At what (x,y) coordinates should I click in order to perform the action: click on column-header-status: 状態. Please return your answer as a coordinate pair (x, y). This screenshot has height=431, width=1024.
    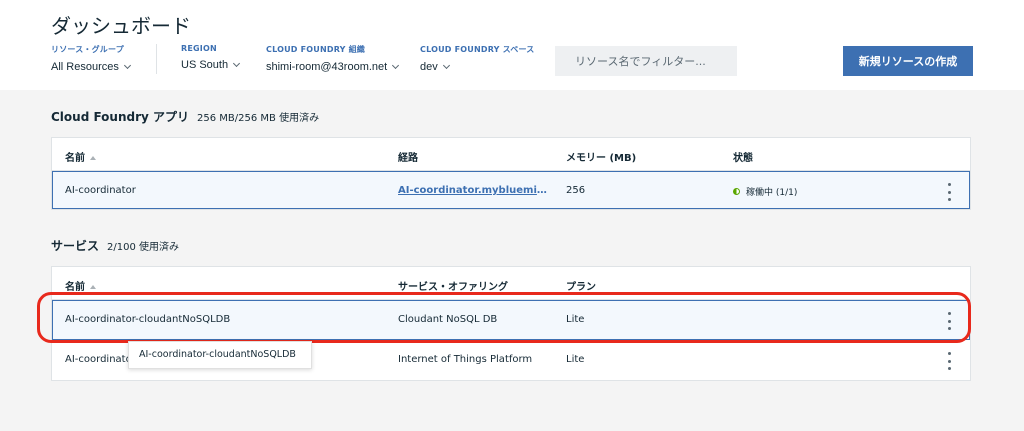
    Looking at the image, I should click on (743, 156).